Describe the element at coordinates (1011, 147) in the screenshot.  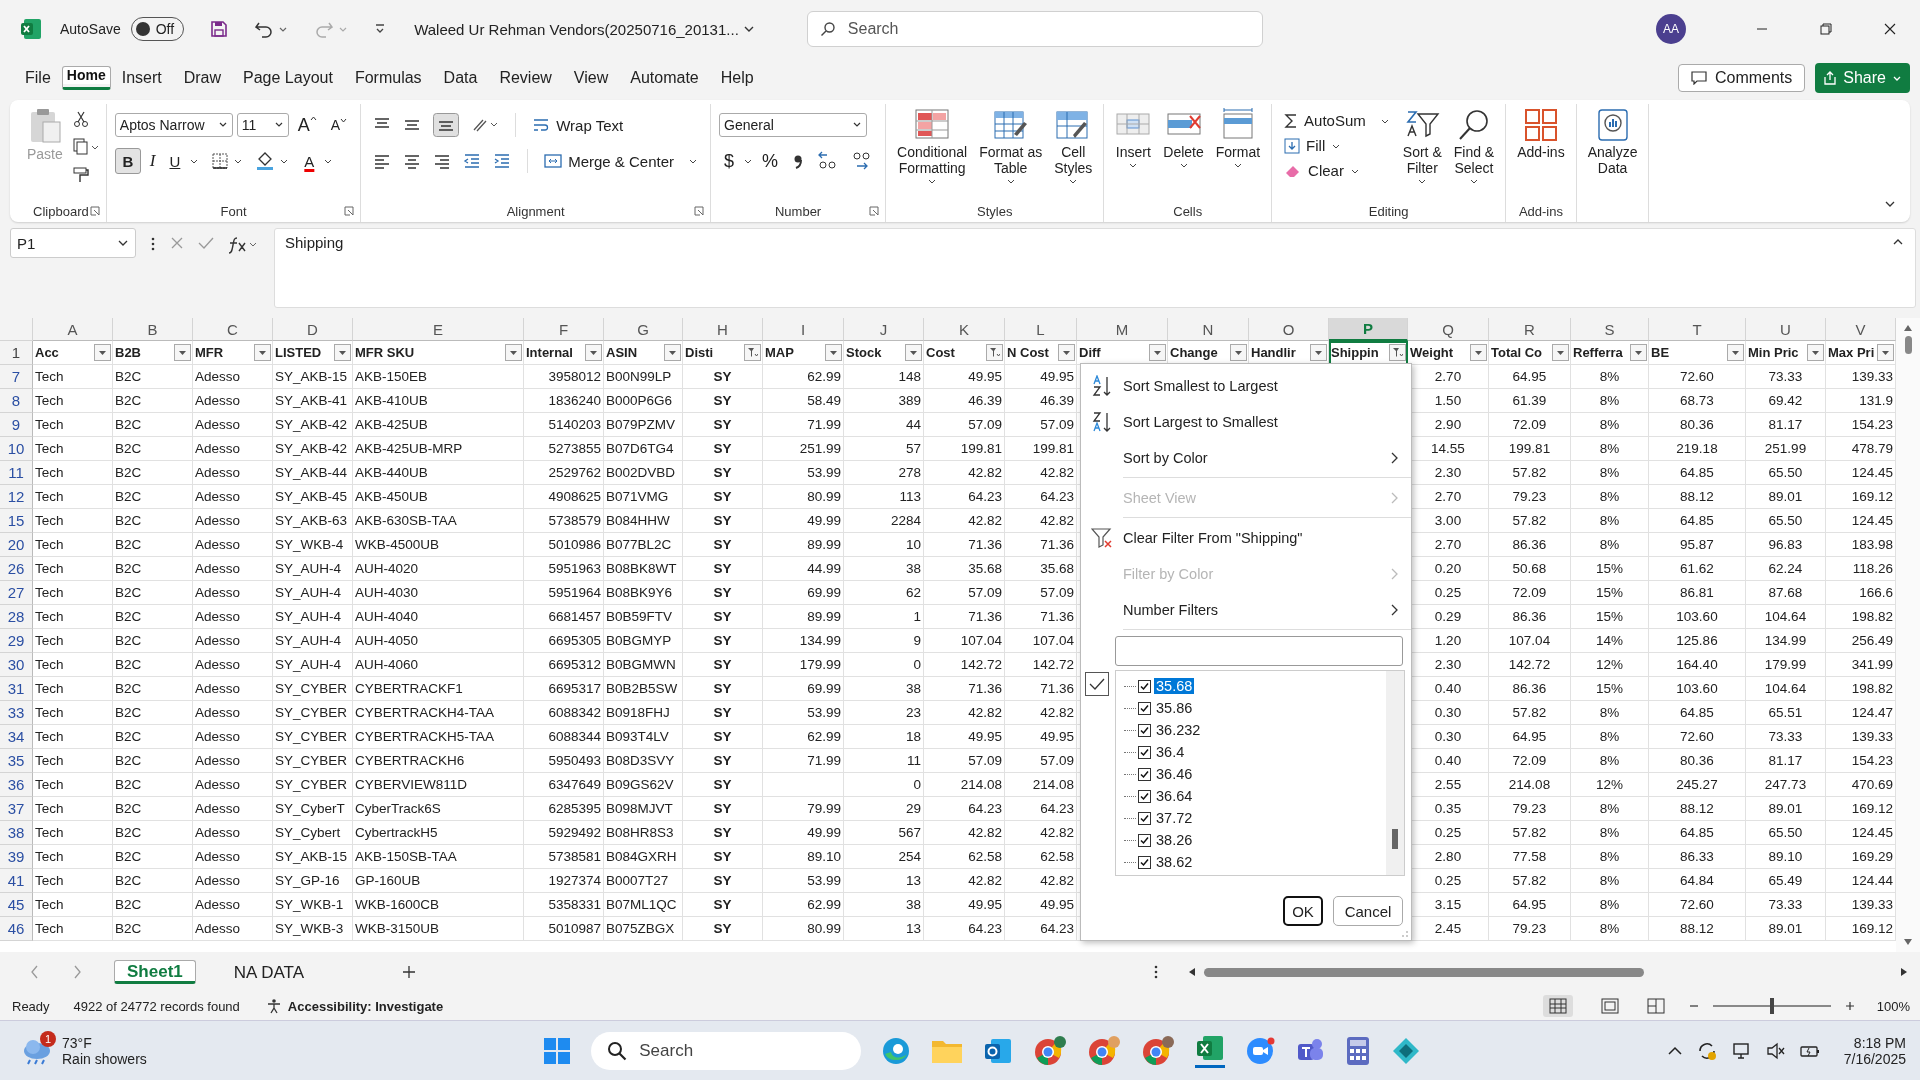
I see `ribbon-button: Format as Table` at that location.